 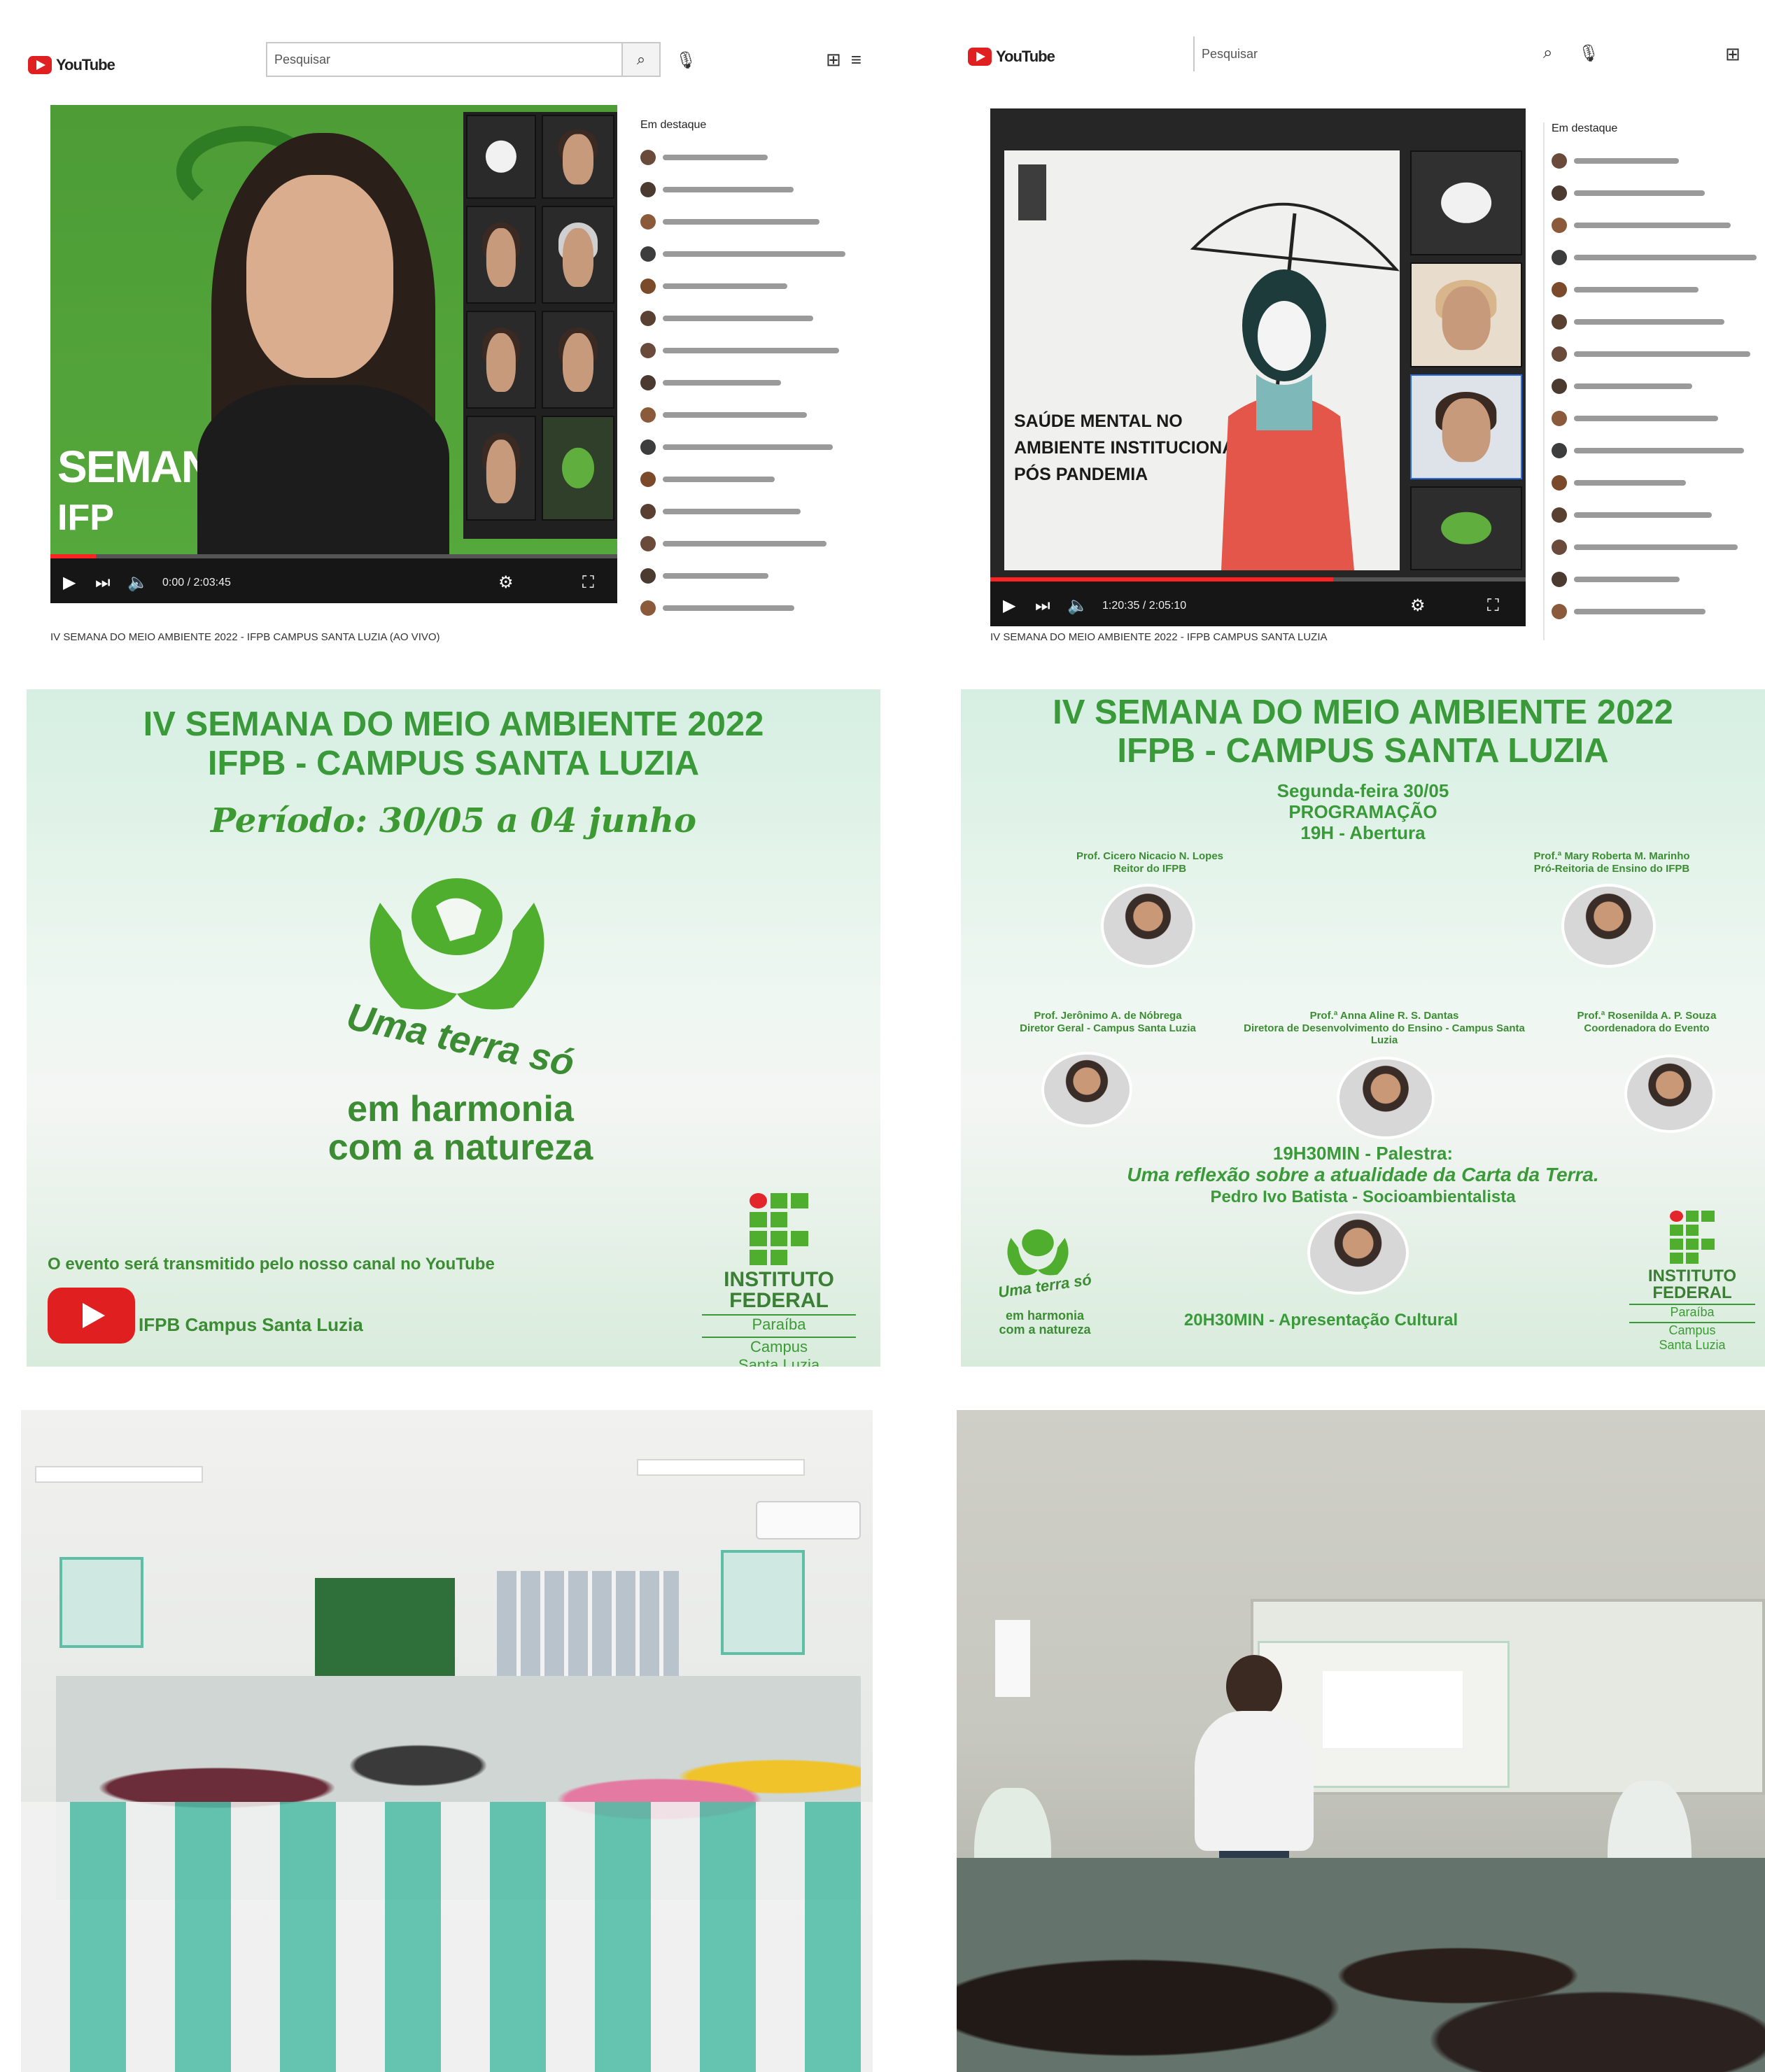 I want to click on program-opening: 19H - Abertura, so click(x=1363, y=832).